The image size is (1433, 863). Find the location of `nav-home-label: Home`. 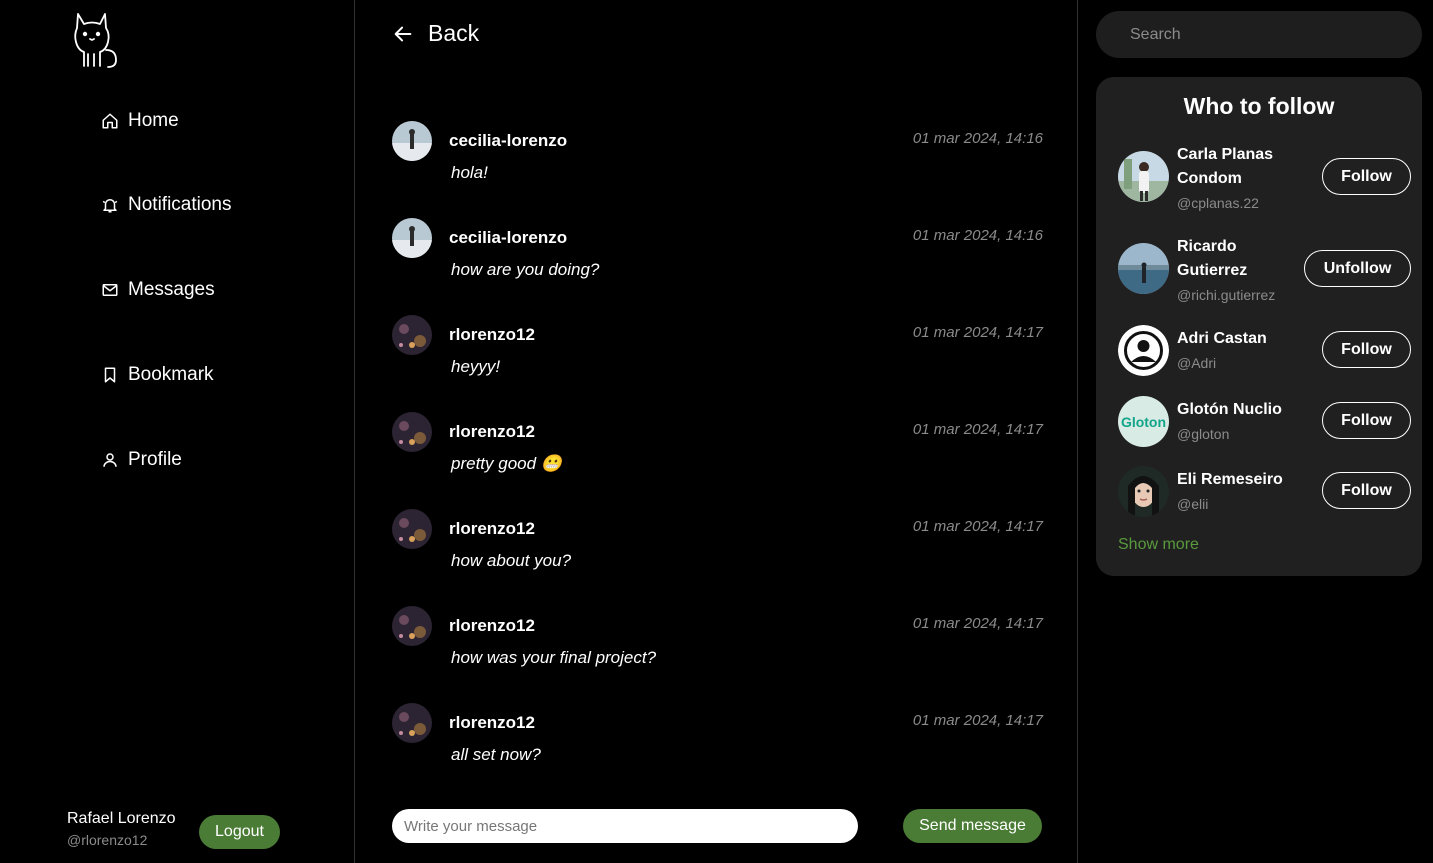

nav-home-label: Home is located at coordinates (153, 120).